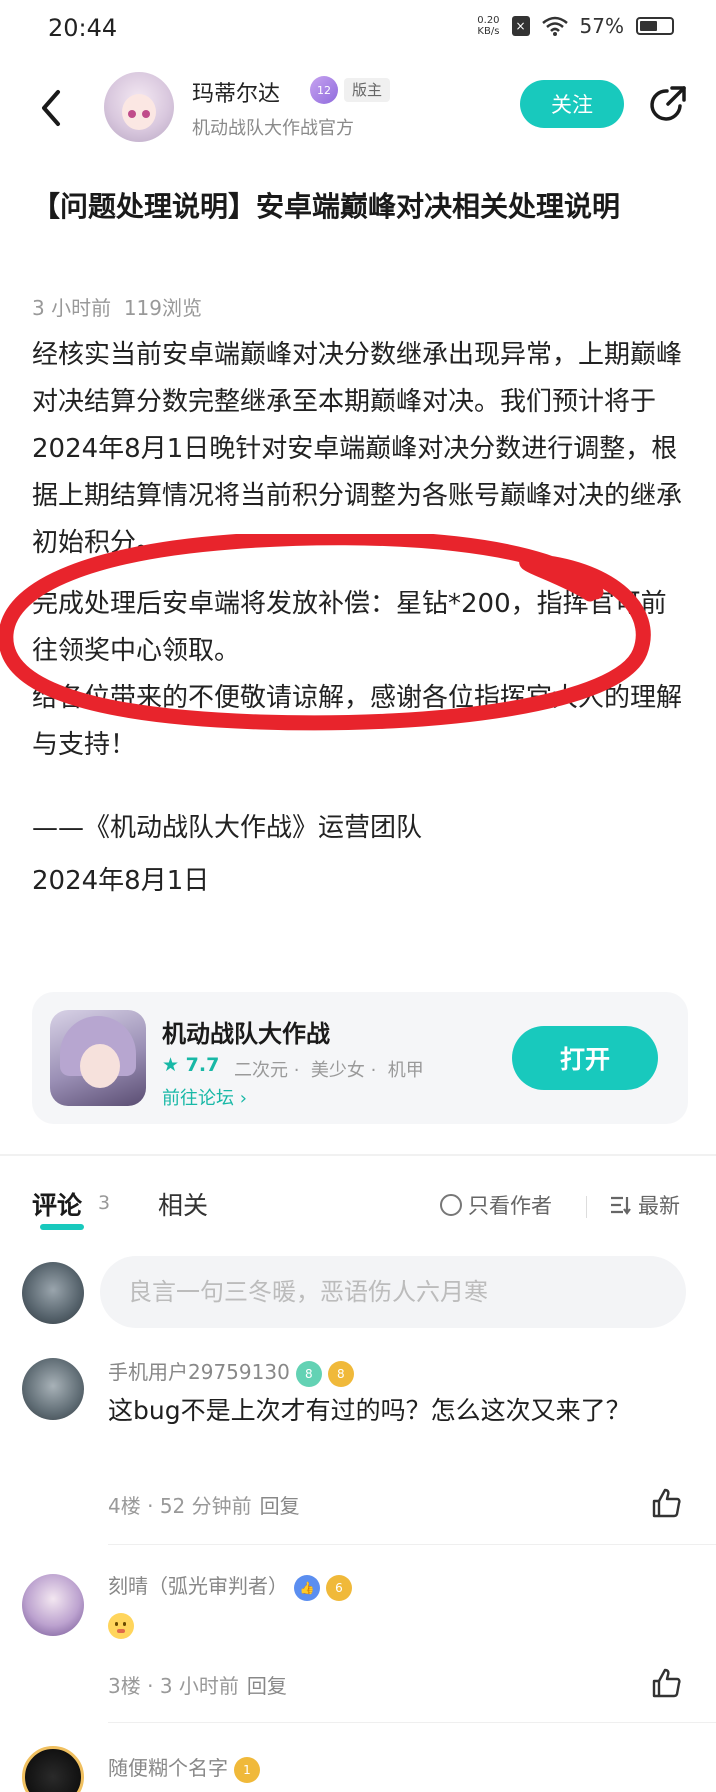 The width and height of the screenshot is (716, 1792). Describe the element at coordinates (358, 1769) in the screenshot. I see `comment-item: 随便糊个名字 1` at that location.